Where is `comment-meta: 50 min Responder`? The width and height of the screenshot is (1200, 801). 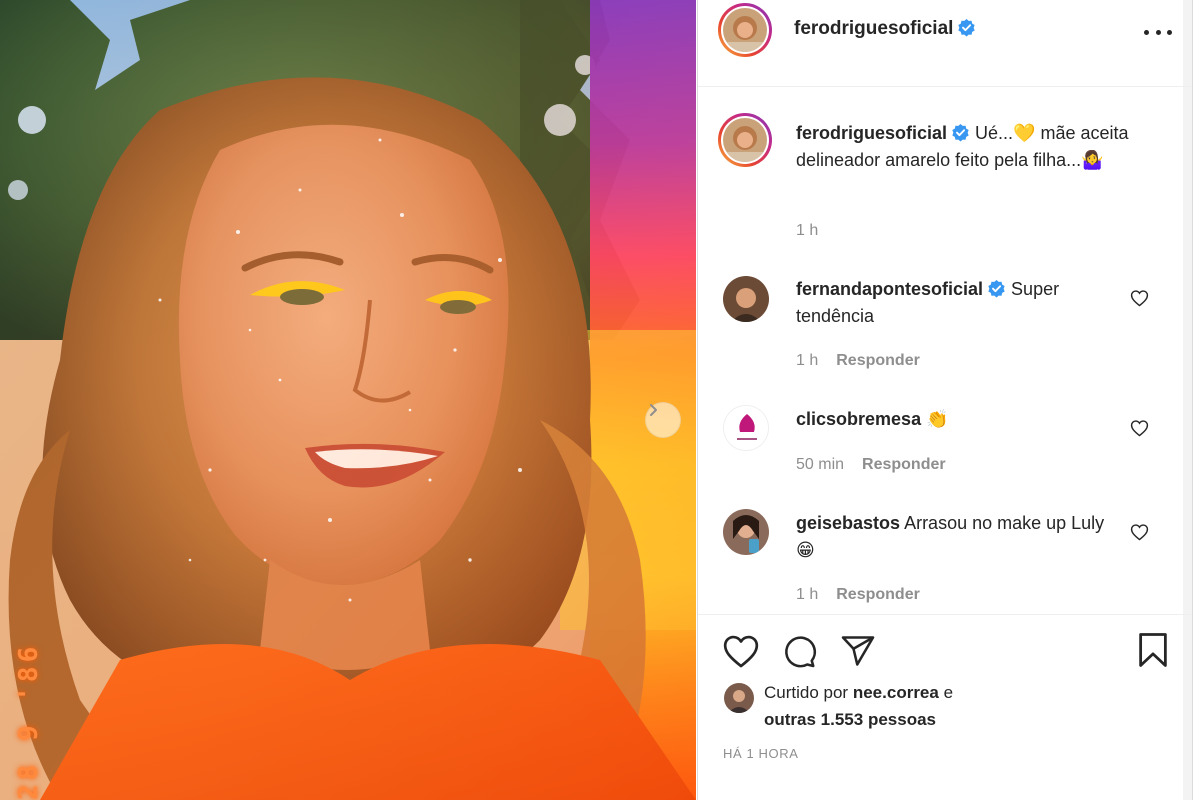
comment-meta: 50 min Responder is located at coordinates (871, 465).